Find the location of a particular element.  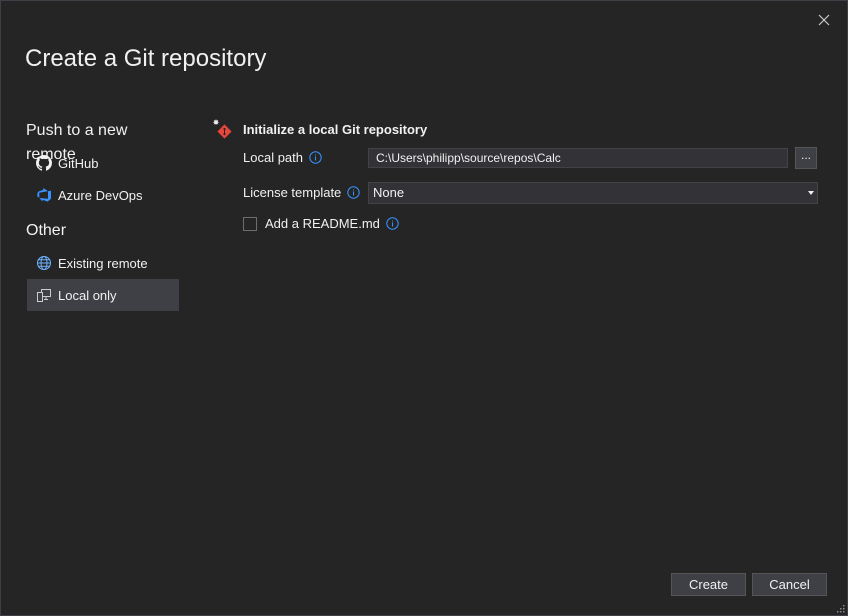

sidebar-item-existing-remote: Existing remote is located at coordinates (103, 263).